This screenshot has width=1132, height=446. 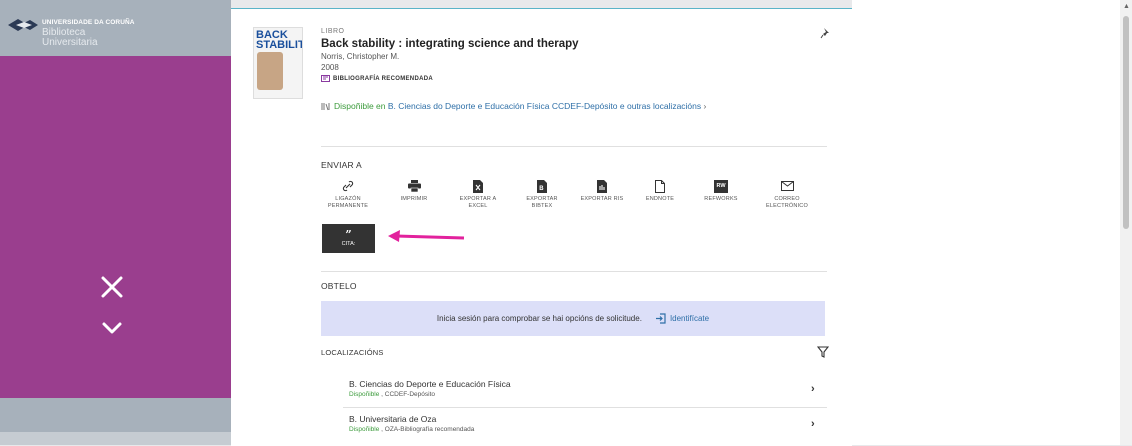 What do you see at coordinates (330, 67) in the screenshot?
I see `record-year: 2008` at bounding box center [330, 67].